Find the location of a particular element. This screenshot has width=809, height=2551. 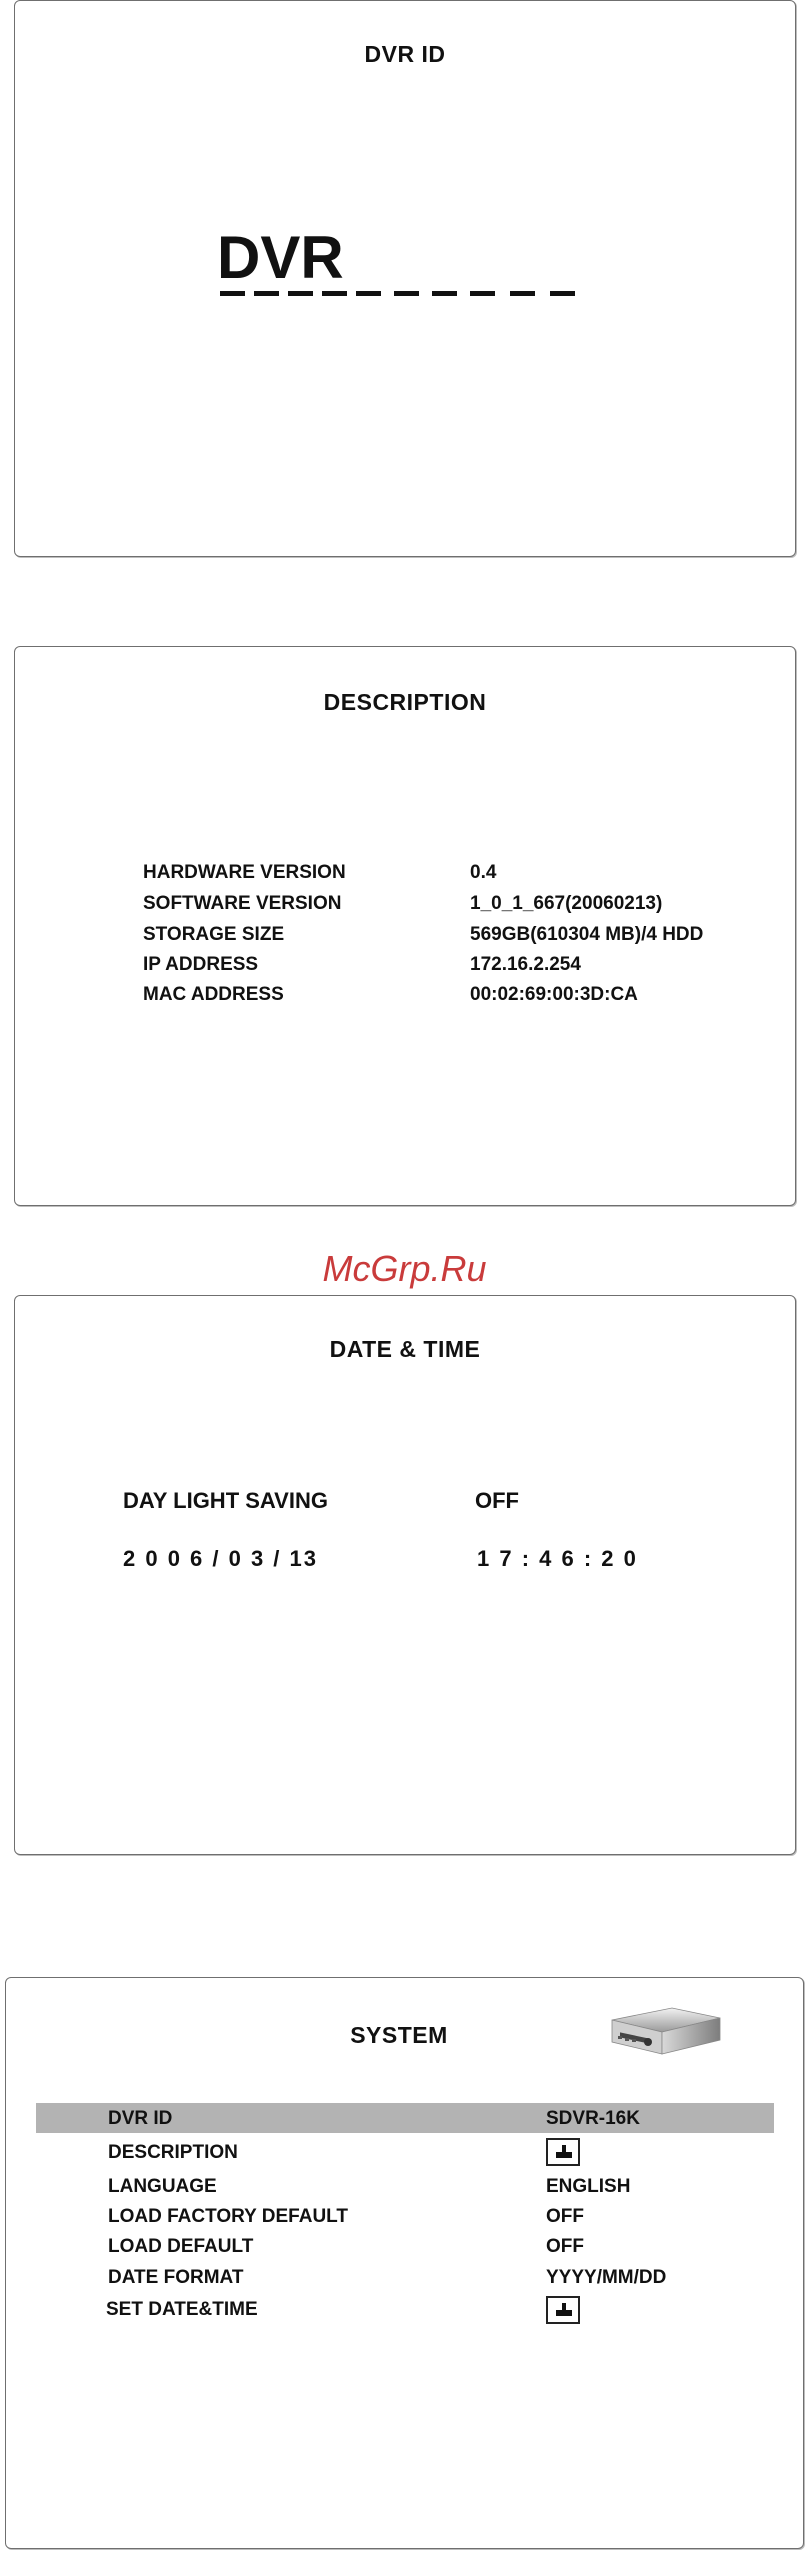

dvr-id-text: DVR is located at coordinates (280, 257).